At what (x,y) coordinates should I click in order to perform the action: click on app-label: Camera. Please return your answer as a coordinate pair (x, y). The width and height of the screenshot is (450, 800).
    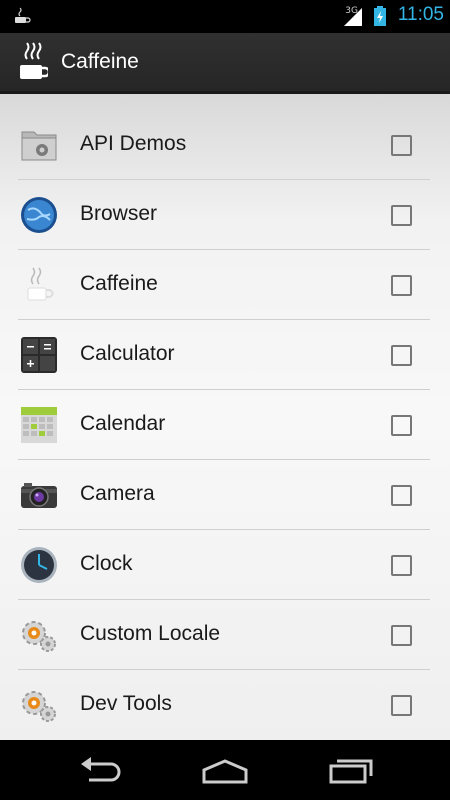
    Looking at the image, I should click on (117, 493).